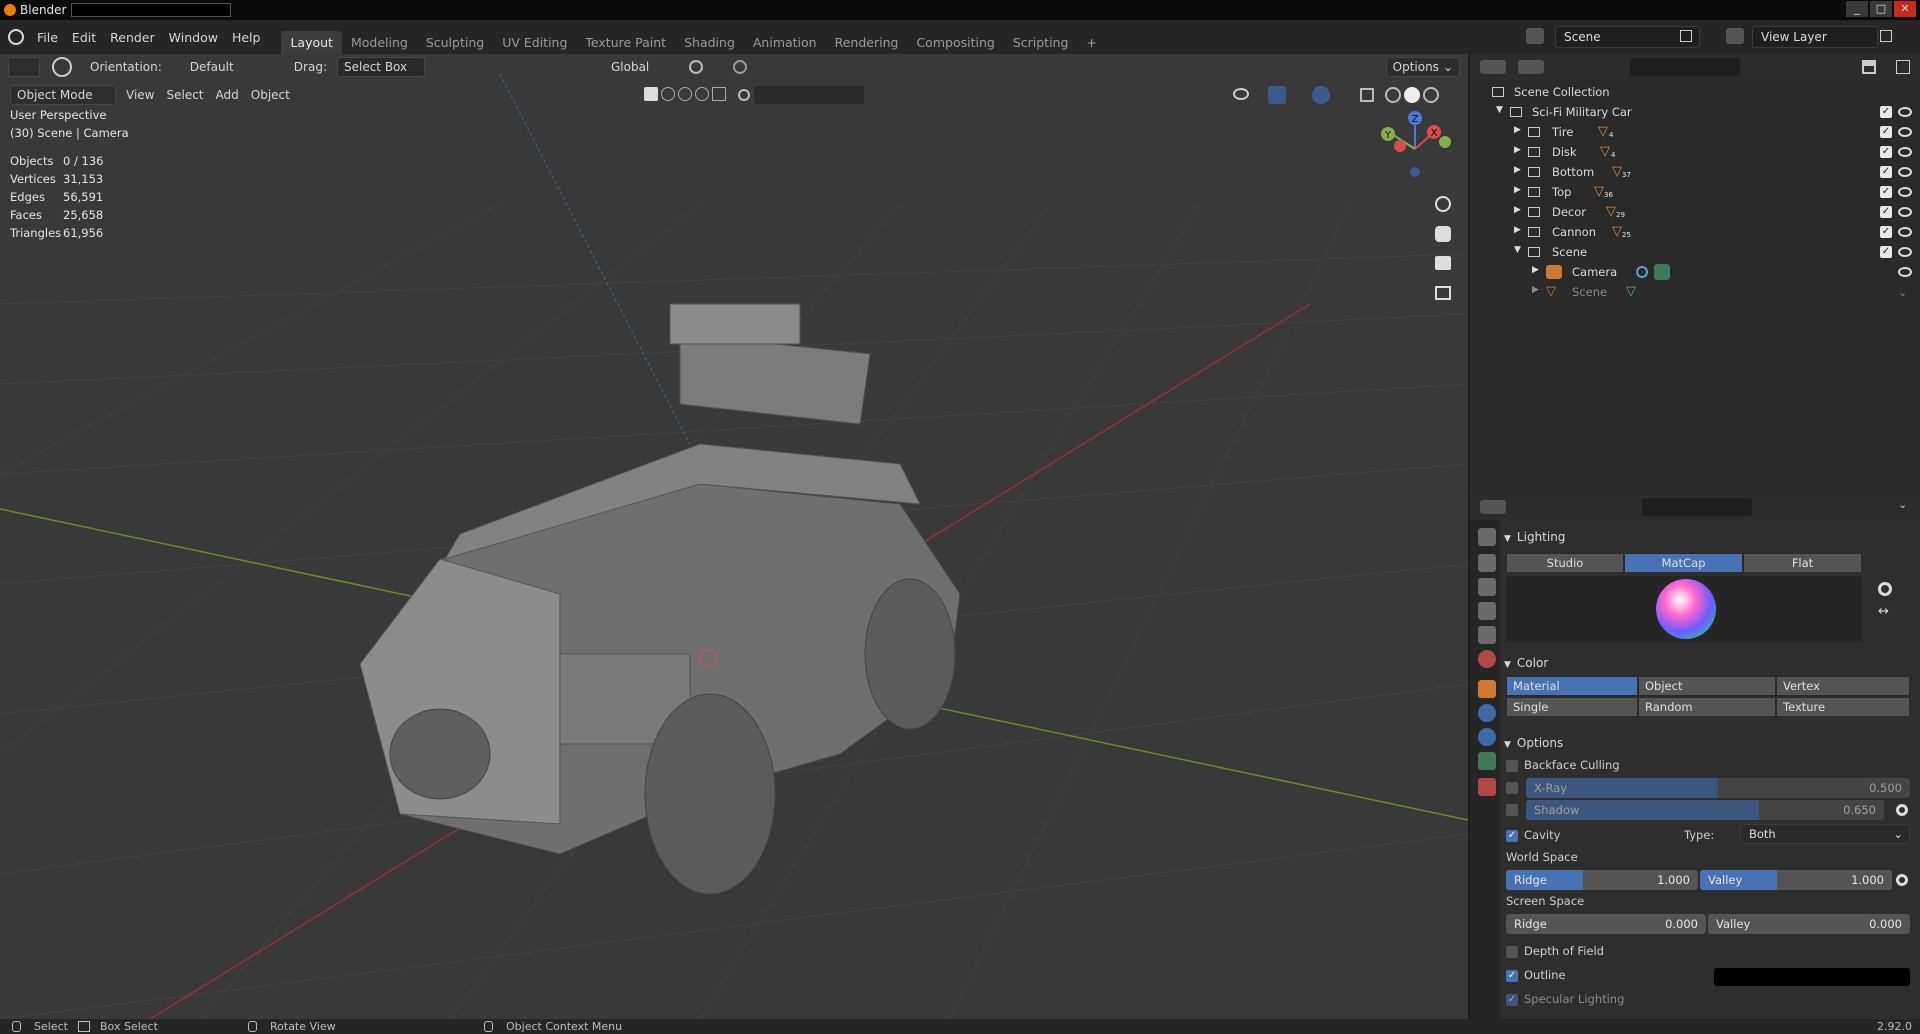  Describe the element at coordinates (1443, 234) in the screenshot. I see `pan-hand-icon` at that location.